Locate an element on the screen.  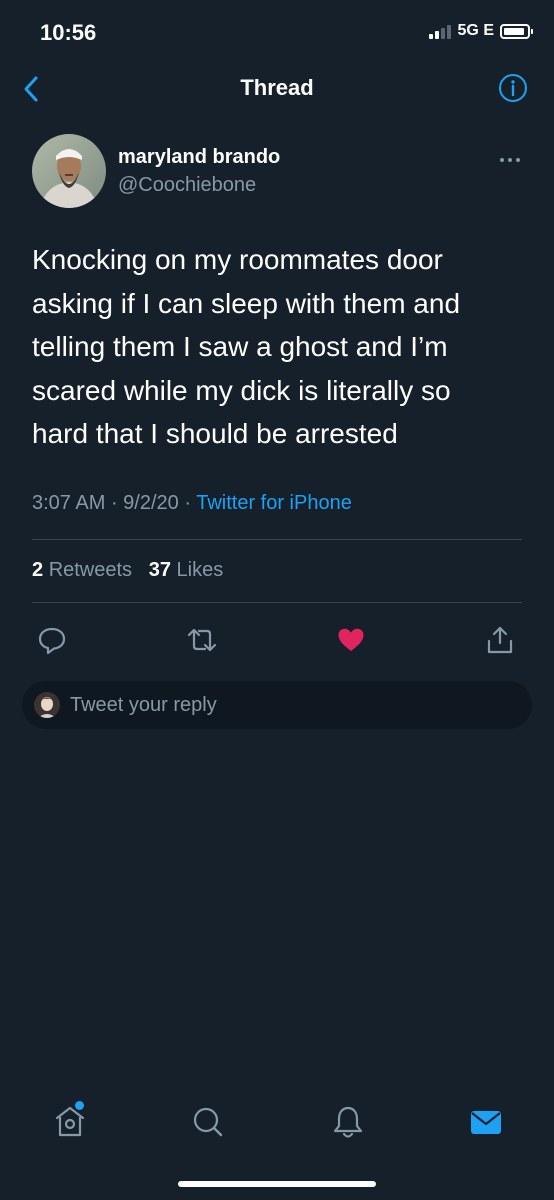
avatar-image is located at coordinates (69, 171).